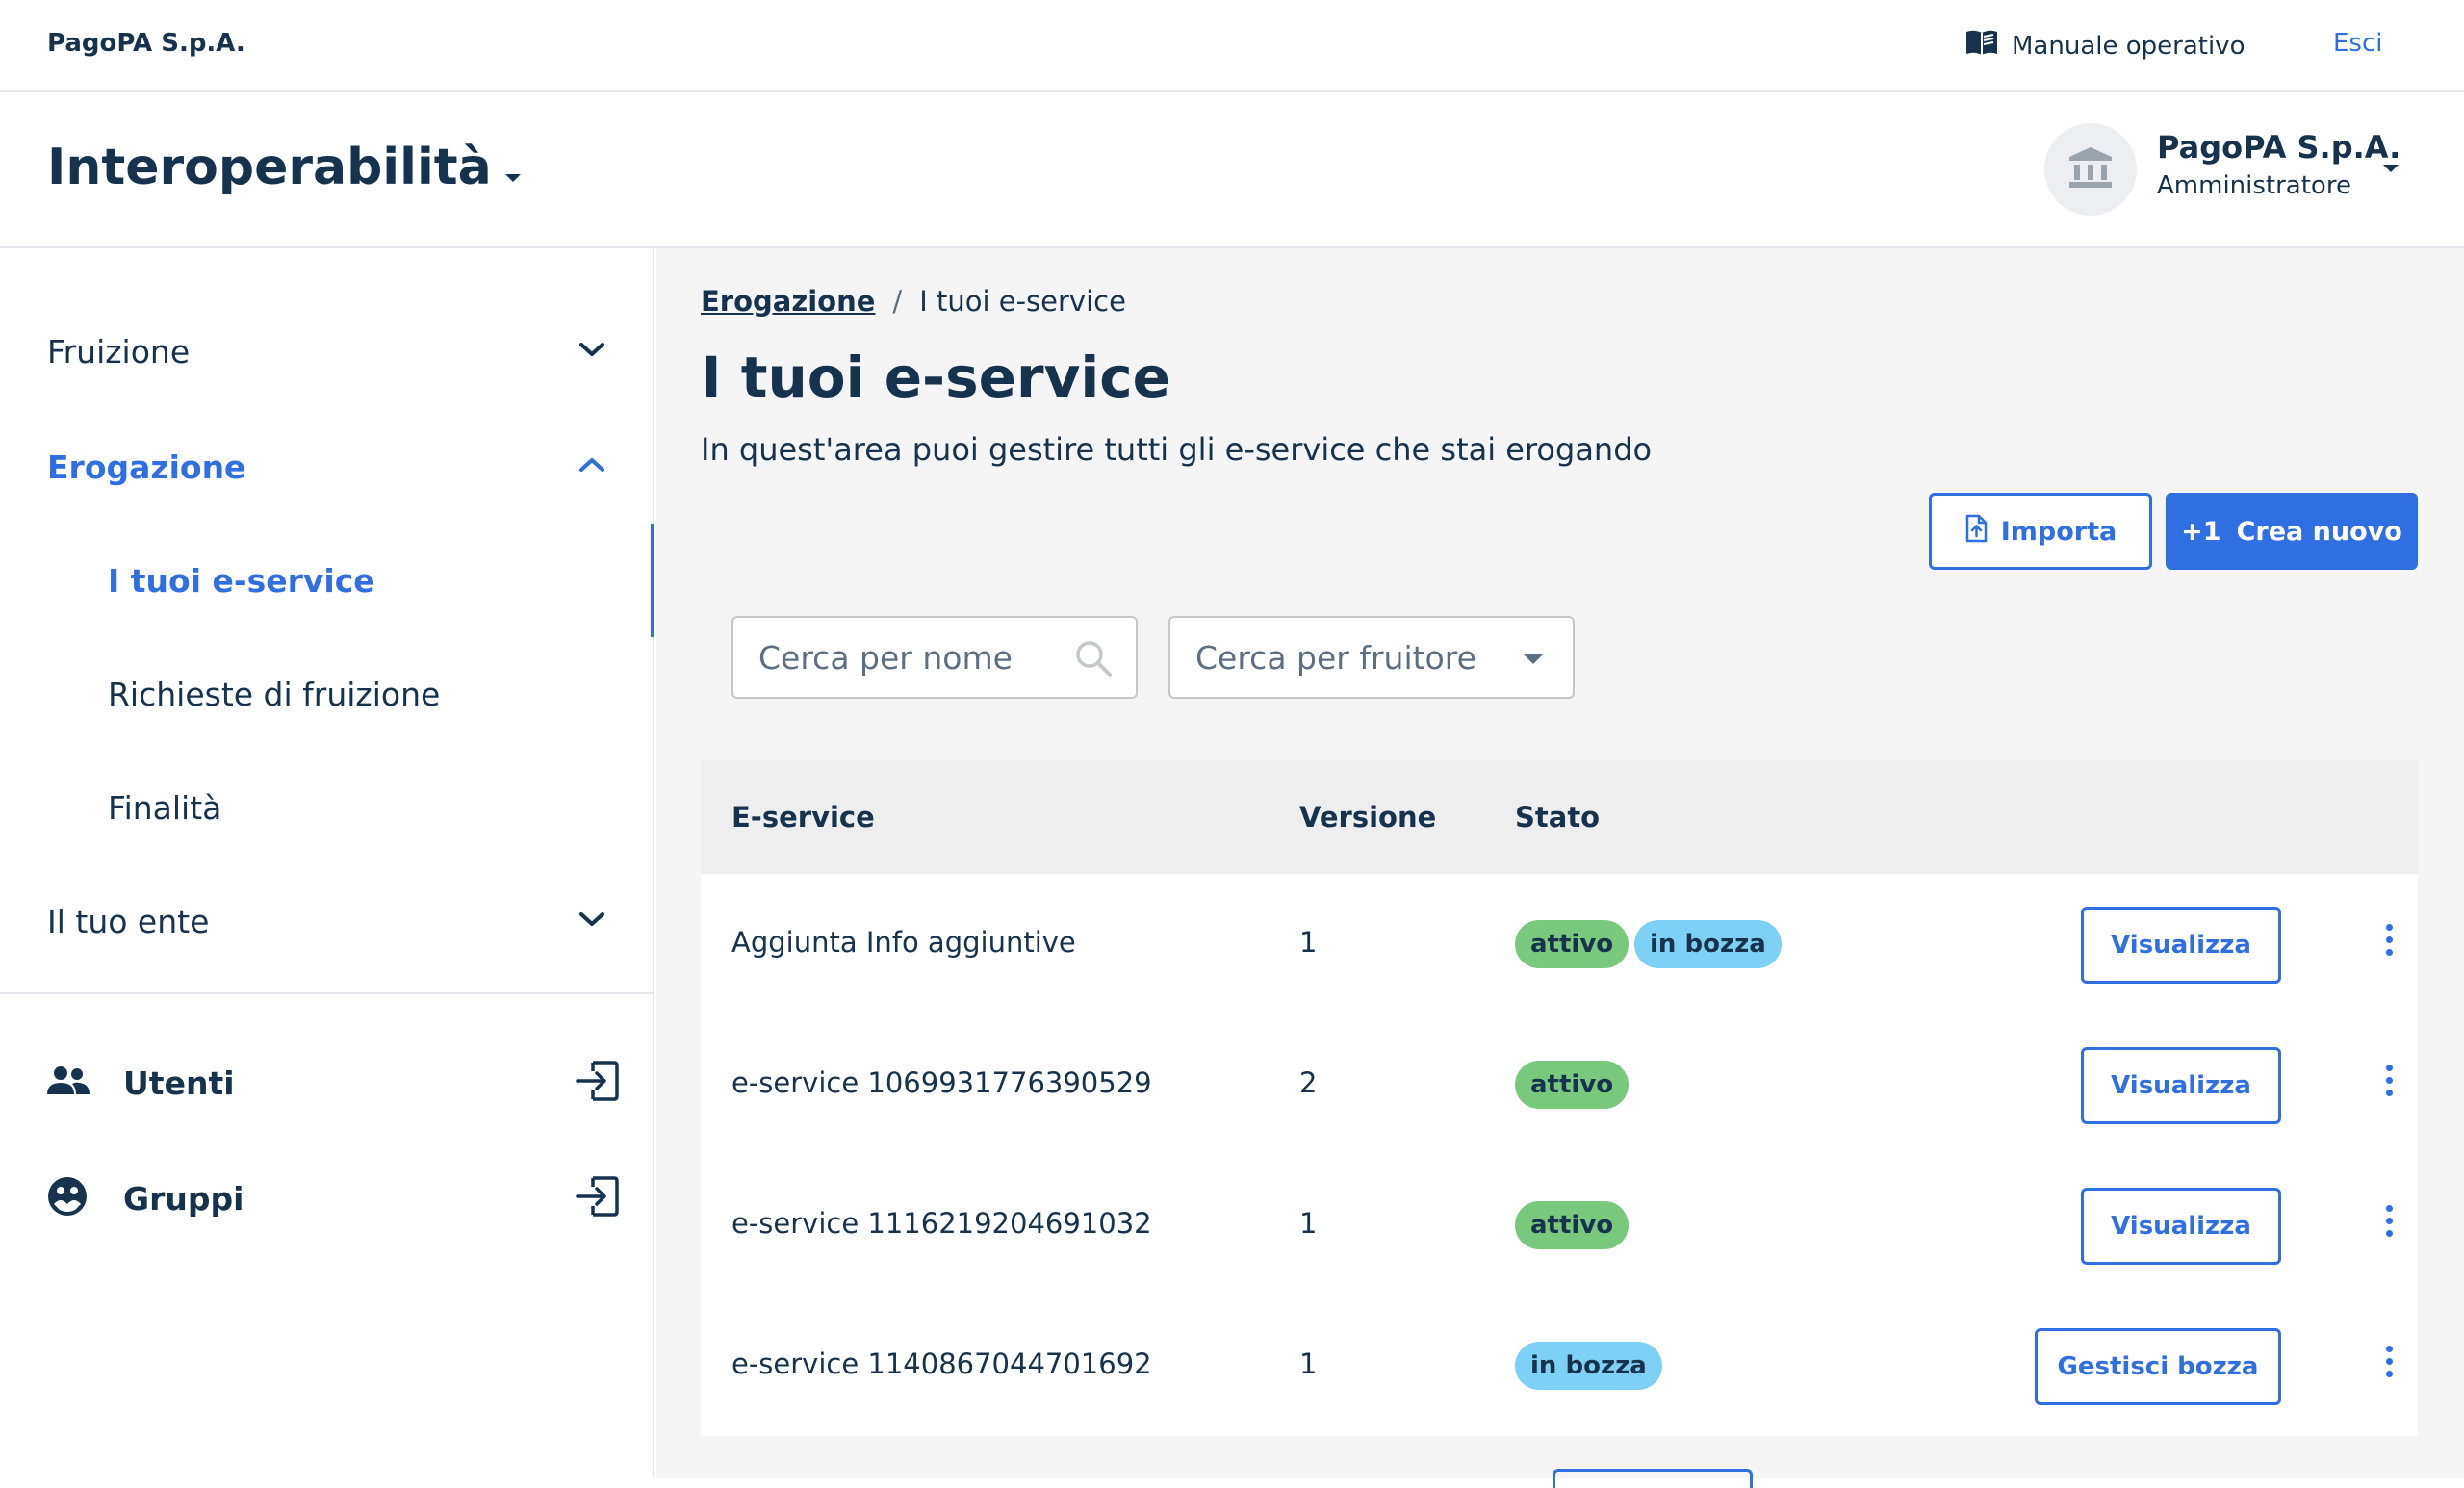  I want to click on eservice-version: 2, so click(1308, 1083).